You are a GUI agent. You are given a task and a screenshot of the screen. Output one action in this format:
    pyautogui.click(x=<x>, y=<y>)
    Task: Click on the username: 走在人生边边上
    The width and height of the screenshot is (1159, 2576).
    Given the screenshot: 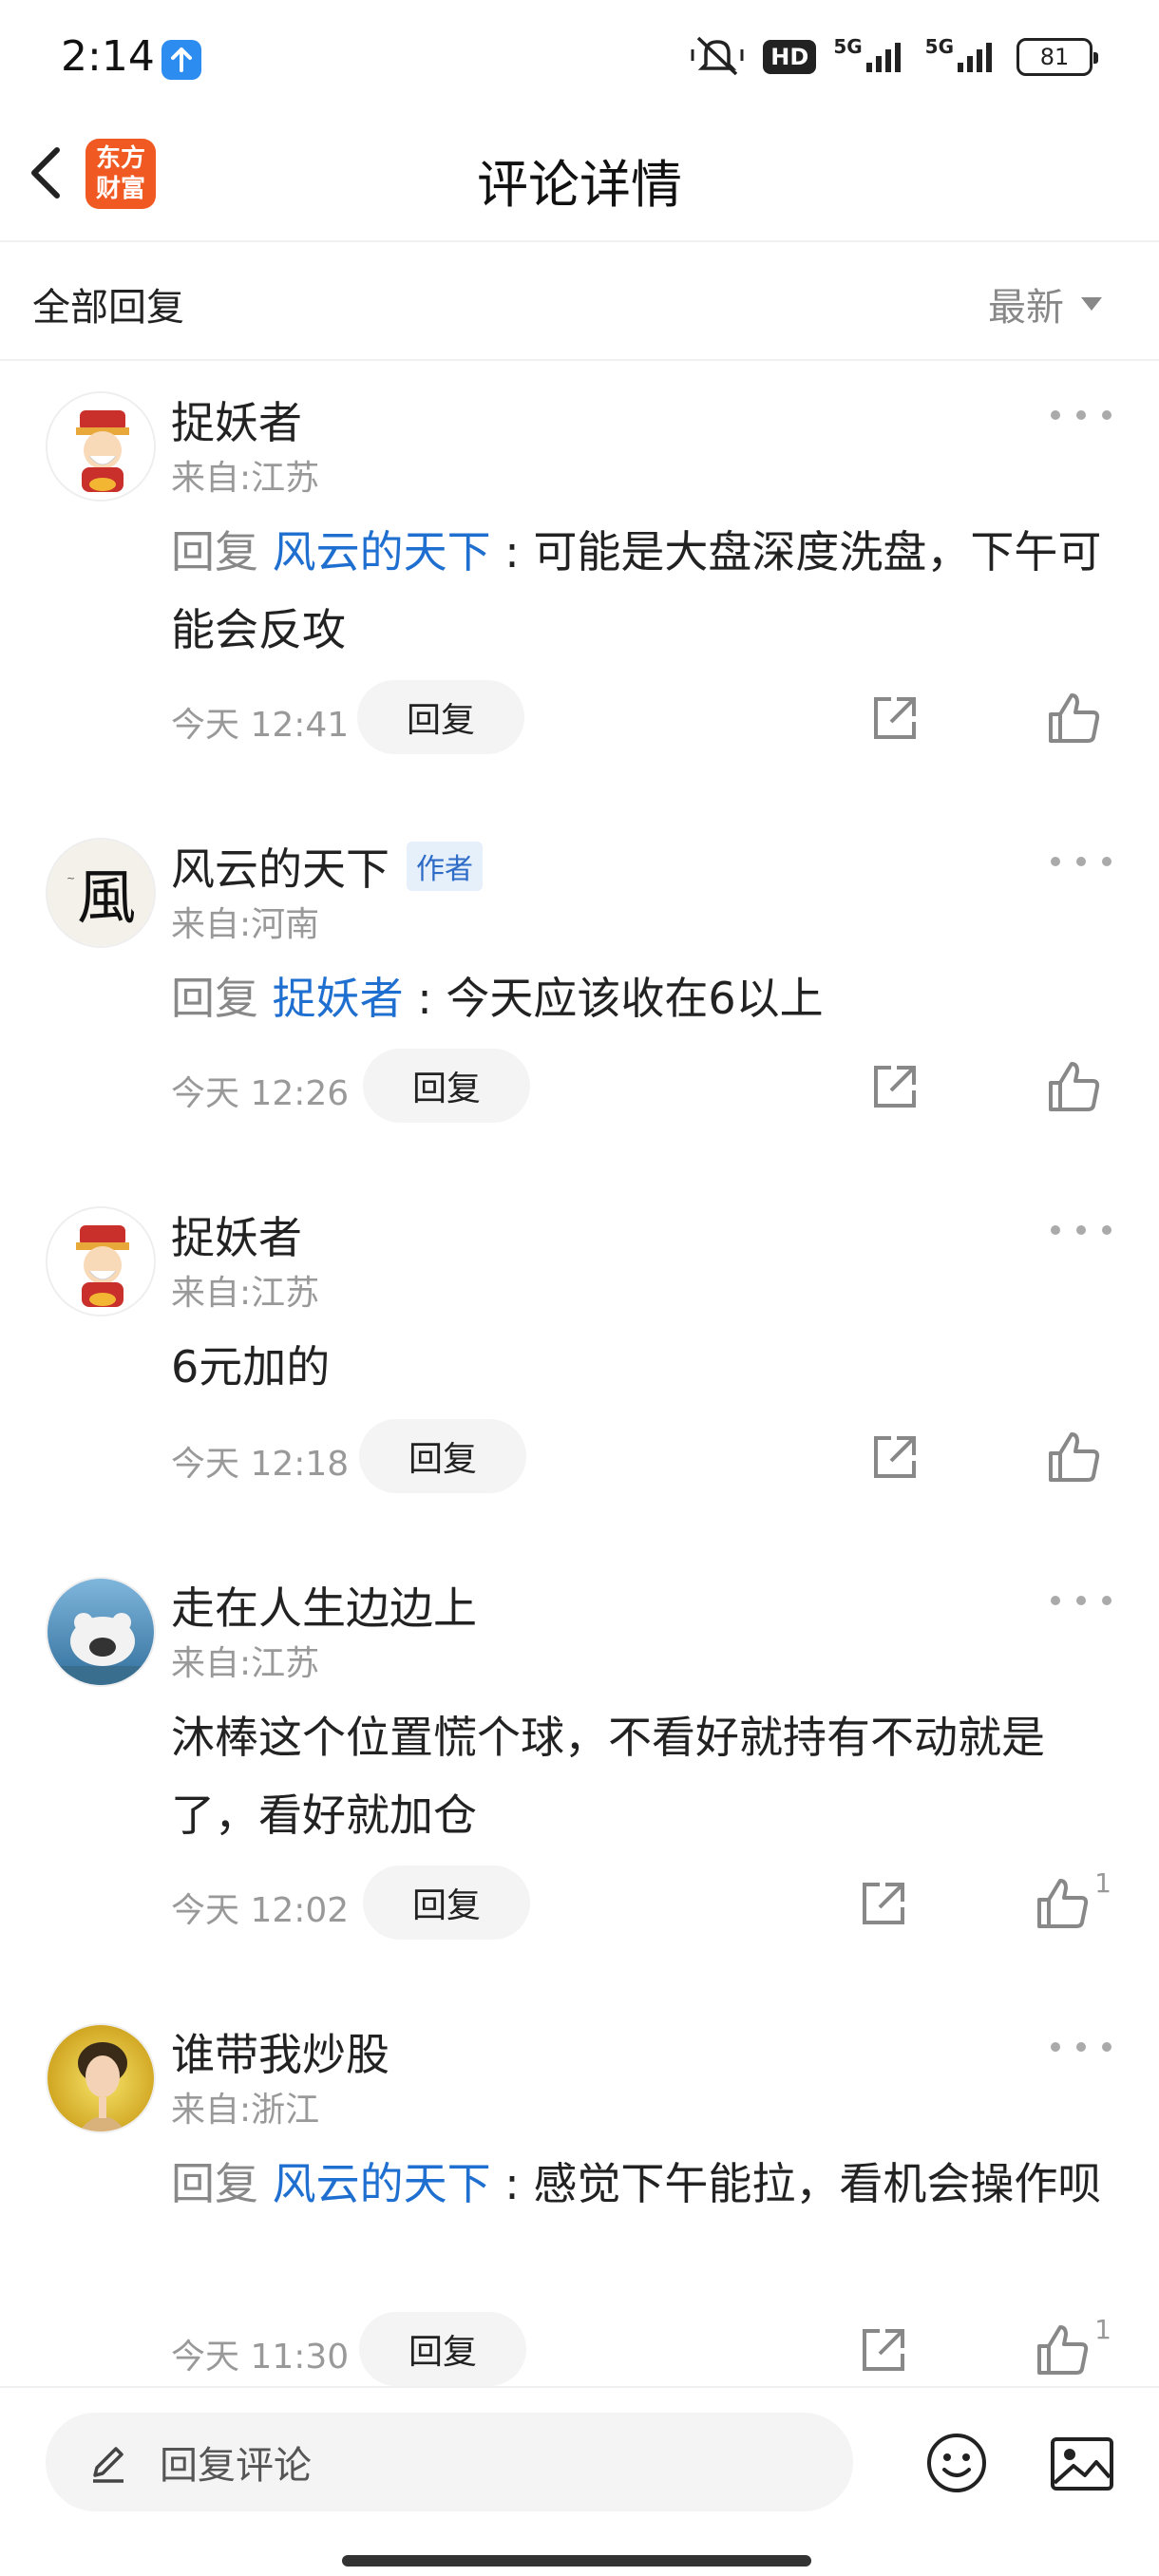 What is the action you would take?
    pyautogui.click(x=324, y=1605)
    